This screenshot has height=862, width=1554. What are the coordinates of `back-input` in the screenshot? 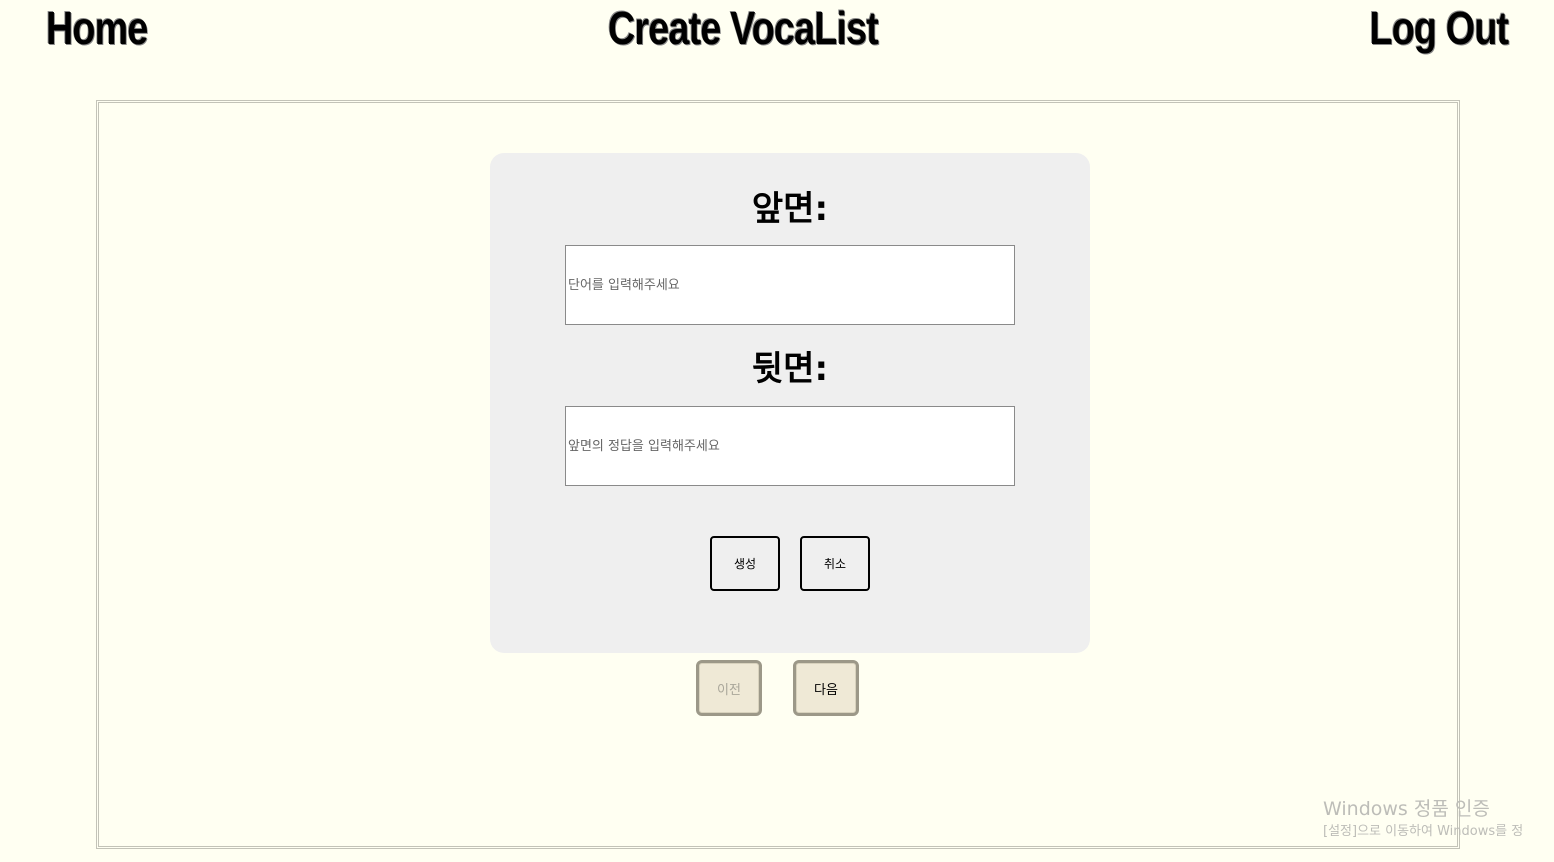 It's located at (790, 446).